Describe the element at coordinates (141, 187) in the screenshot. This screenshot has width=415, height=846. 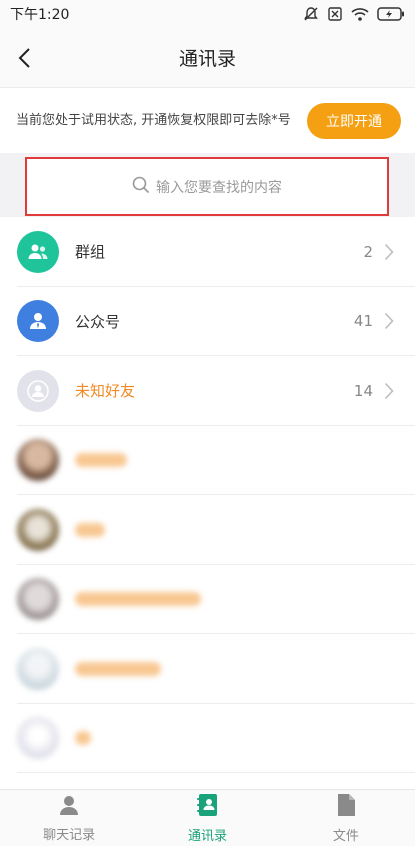
I see `search-icon` at that location.